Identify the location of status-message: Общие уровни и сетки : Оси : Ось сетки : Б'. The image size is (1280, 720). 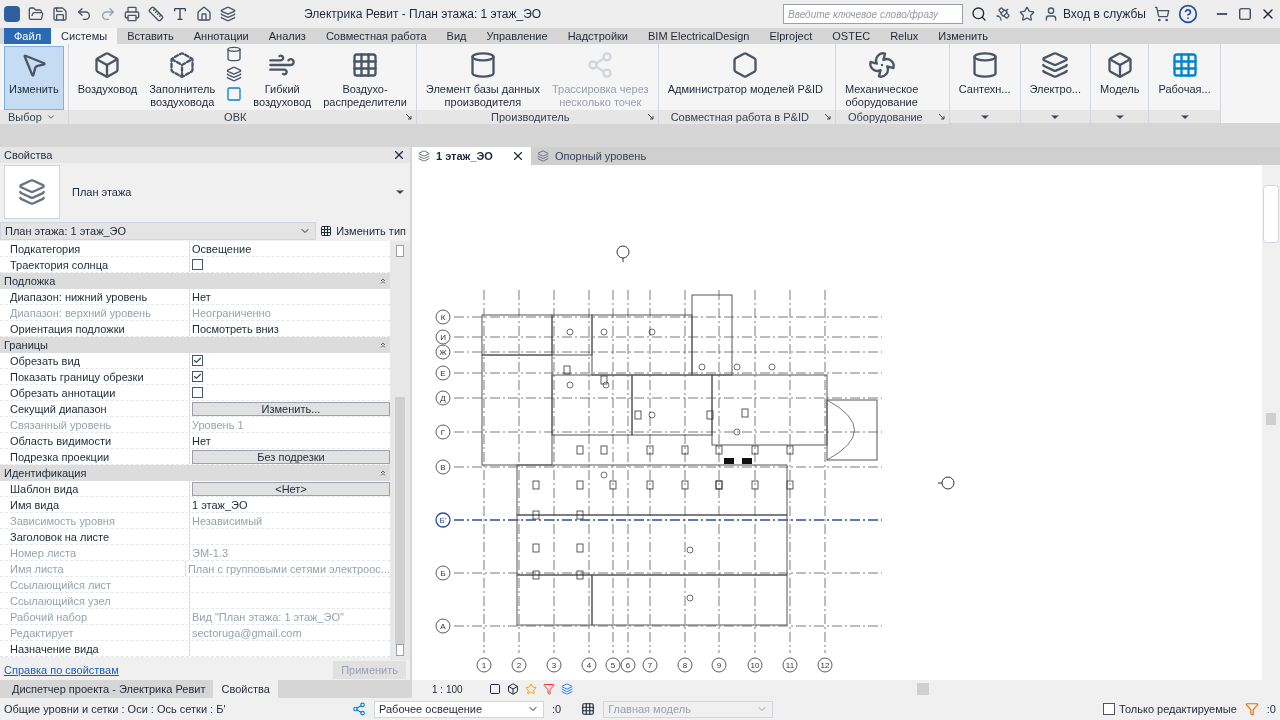
(115, 709).